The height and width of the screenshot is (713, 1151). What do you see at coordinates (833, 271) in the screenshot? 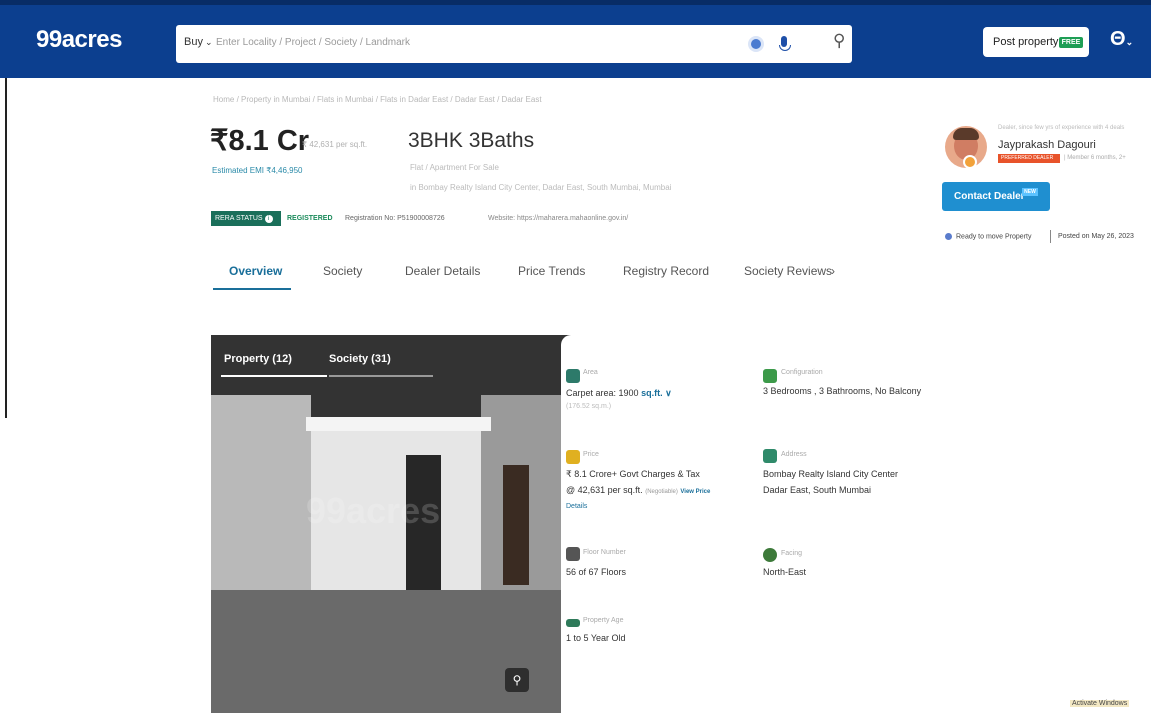
I see `chevron-right-icon: ›` at bounding box center [833, 271].